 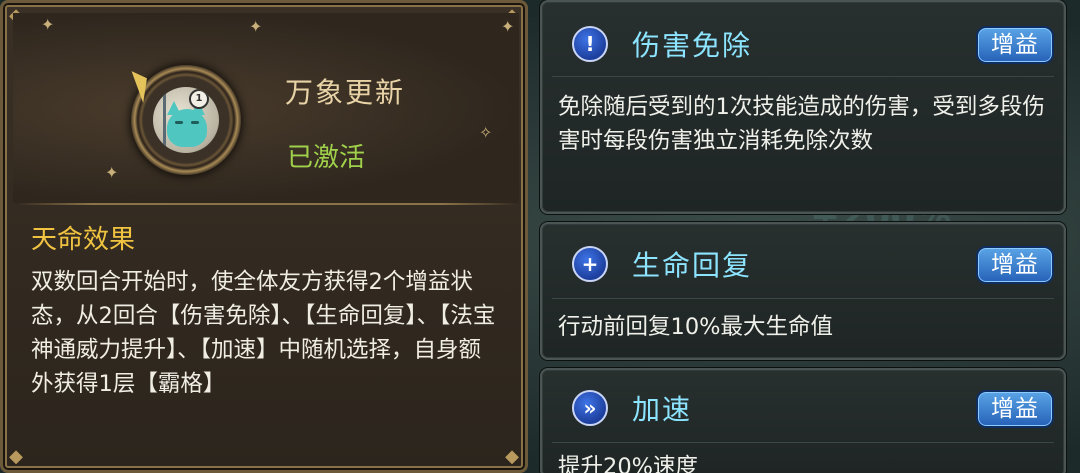 What do you see at coordinates (662, 409) in the screenshot?
I see `buff-name: 加速` at bounding box center [662, 409].